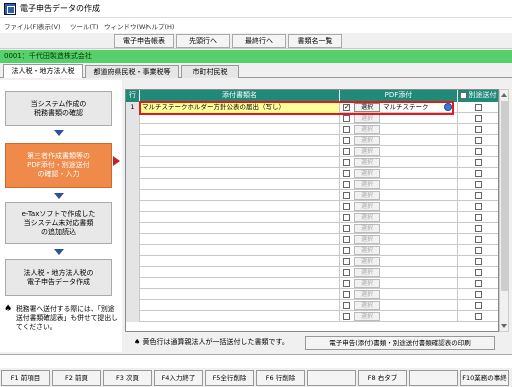  What do you see at coordinates (127, 378) in the screenshot?
I see `fkey-3: F3 次頁` at bounding box center [127, 378].